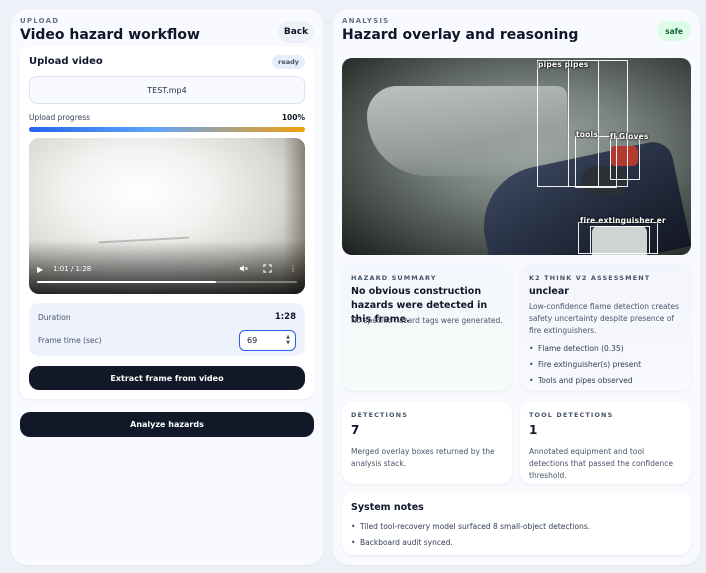 The image size is (706, 573). Describe the element at coordinates (72, 269) in the screenshot. I see `video-time: 1:01 / 1:28` at that location.